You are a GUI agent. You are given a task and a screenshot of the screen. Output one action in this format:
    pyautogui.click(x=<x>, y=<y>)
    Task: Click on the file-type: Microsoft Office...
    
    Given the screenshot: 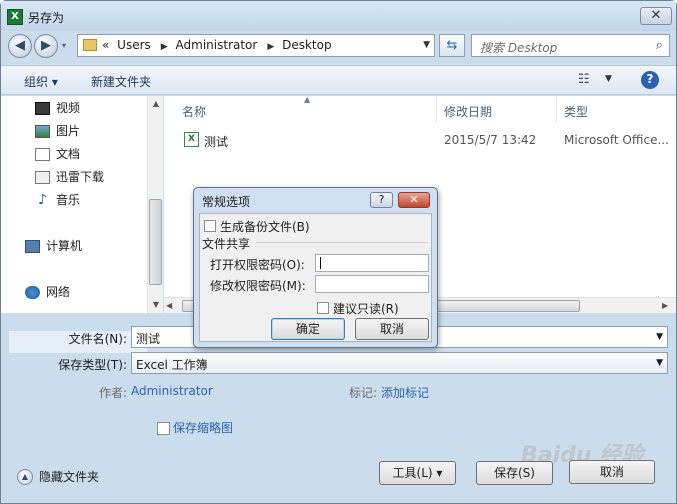 What is the action you would take?
    pyautogui.click(x=616, y=140)
    